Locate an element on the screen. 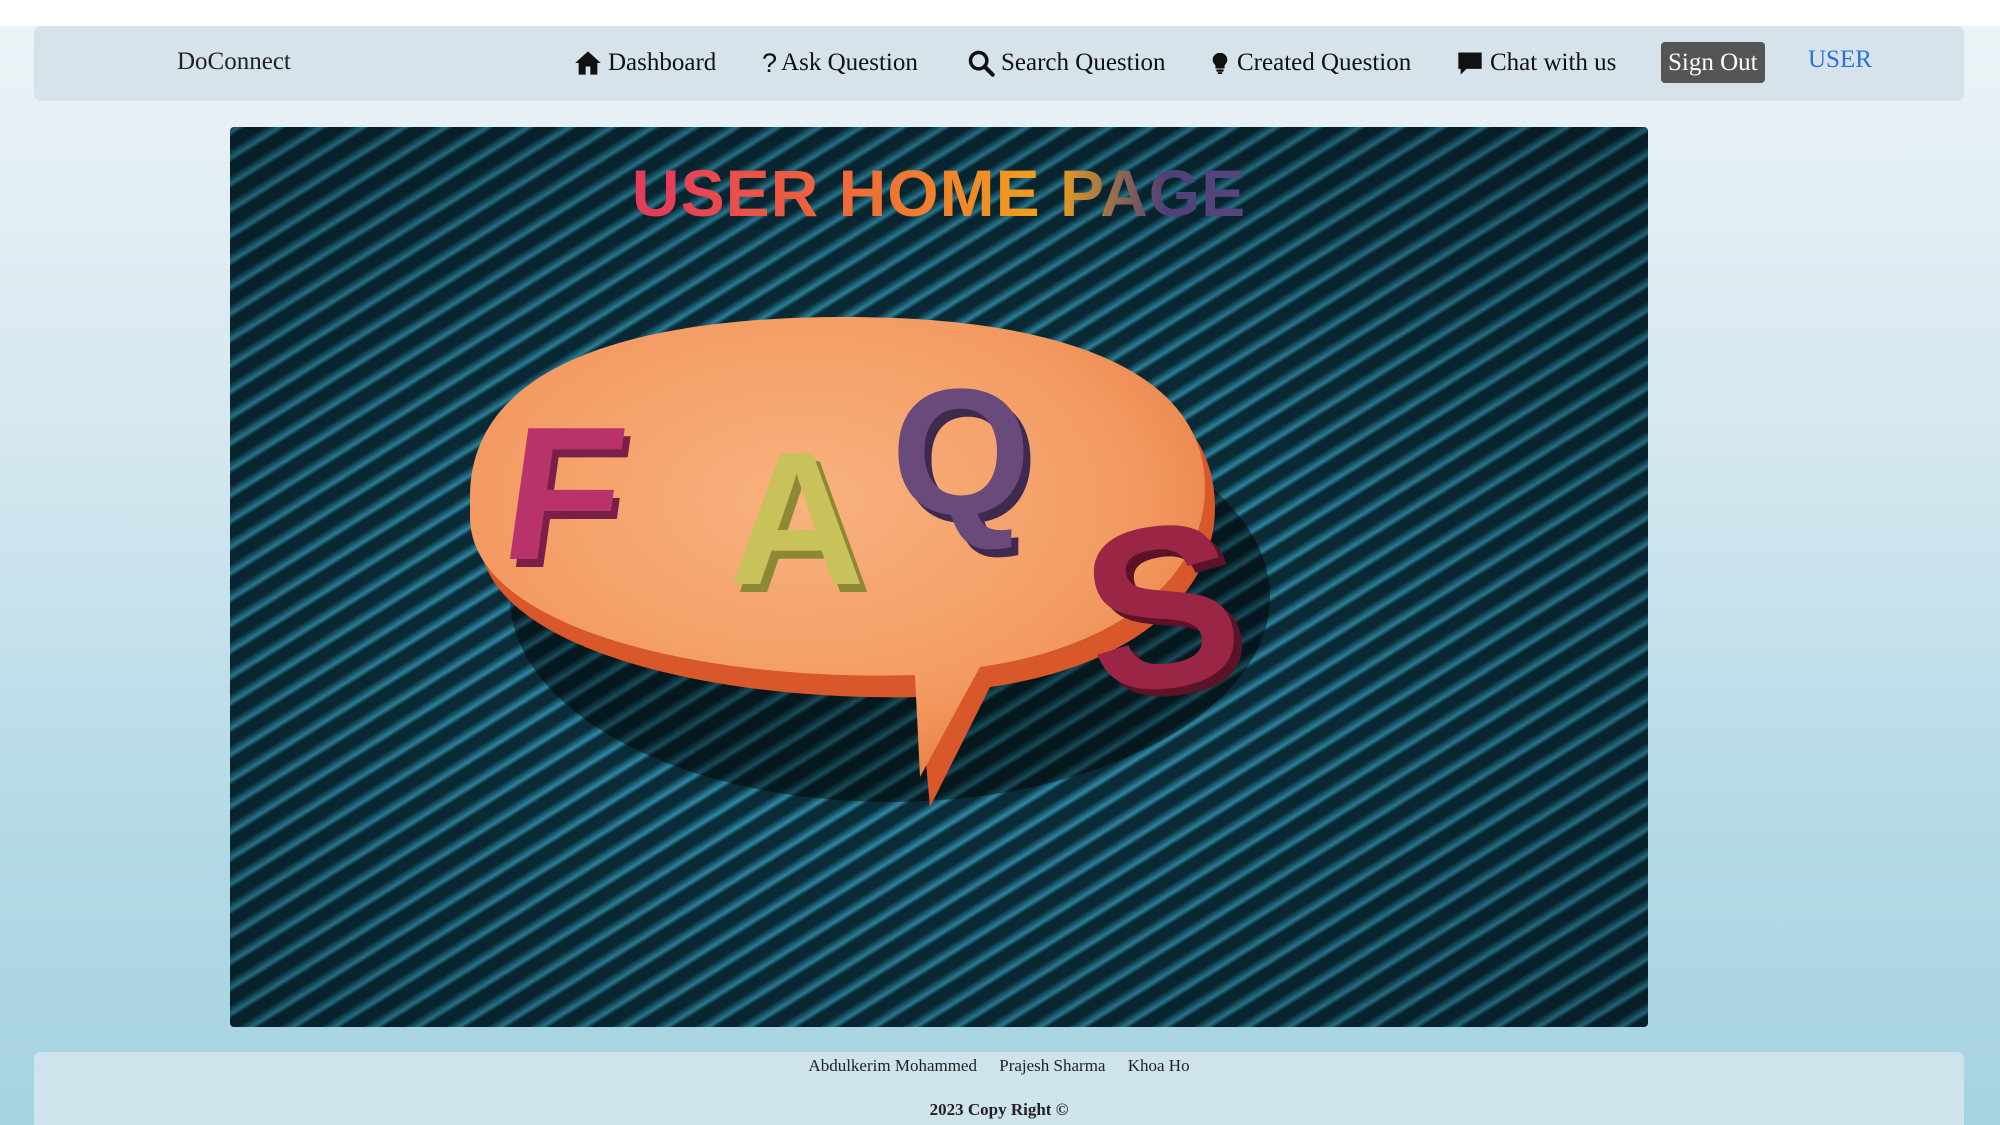 This screenshot has width=2000, height=1125. brand-link: DoConnect is located at coordinates (234, 62).